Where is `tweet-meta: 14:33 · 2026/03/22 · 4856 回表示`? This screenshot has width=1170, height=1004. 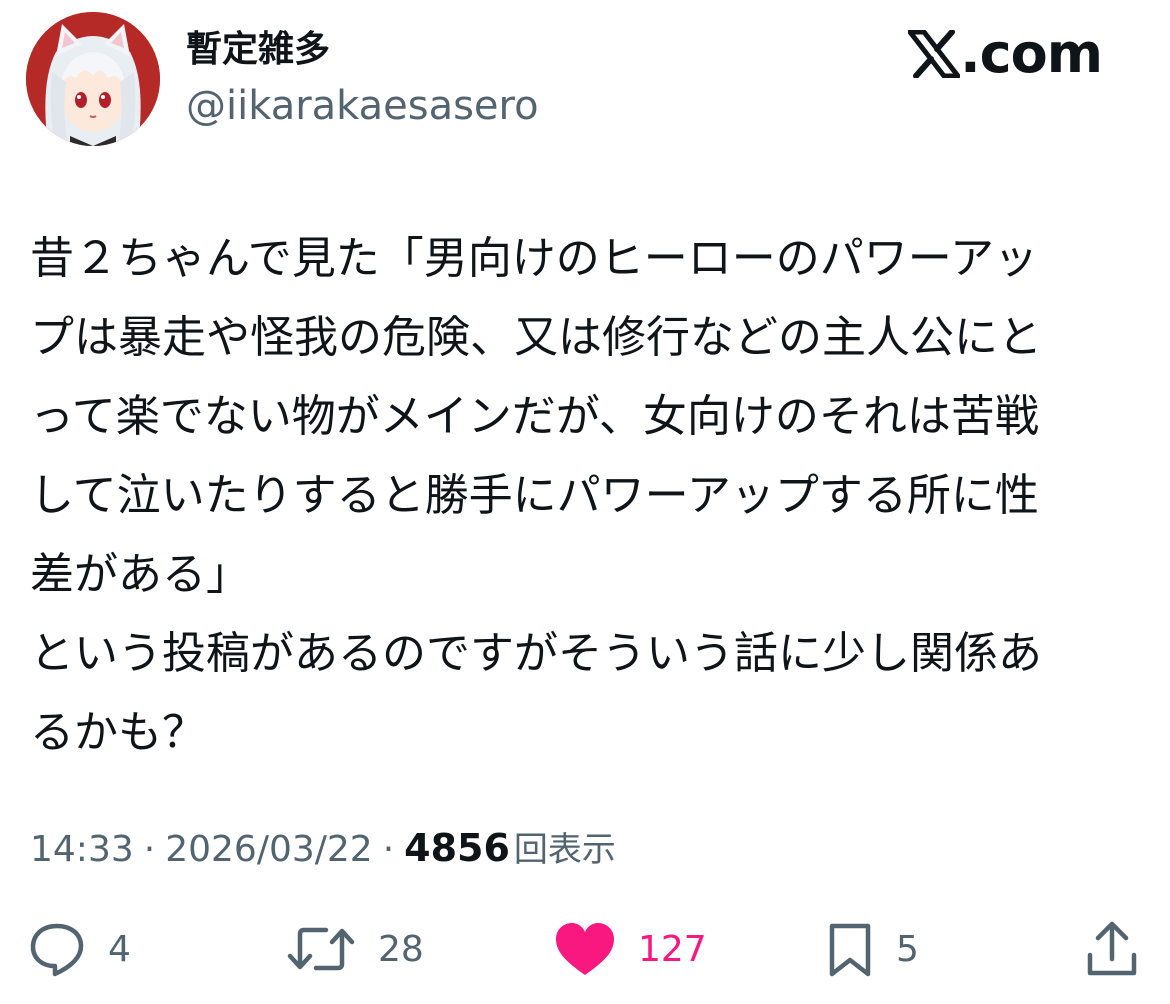 tweet-meta: 14:33 · 2026/03/22 · 4856 回表示 is located at coordinates (323, 849).